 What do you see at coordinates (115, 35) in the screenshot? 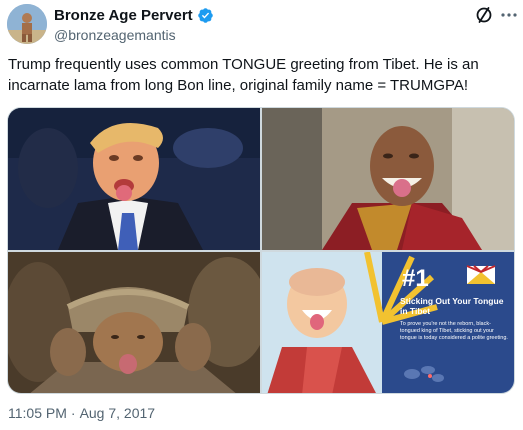
I see `author-handle: @bronzeagemantis` at bounding box center [115, 35].